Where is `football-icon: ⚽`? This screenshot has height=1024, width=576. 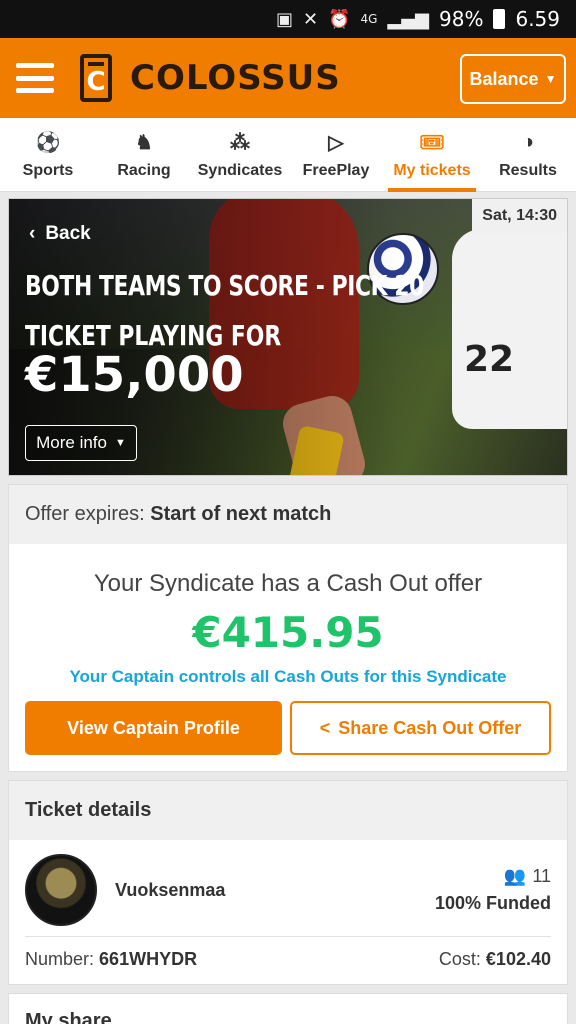
football-icon: ⚽ is located at coordinates (48, 143).